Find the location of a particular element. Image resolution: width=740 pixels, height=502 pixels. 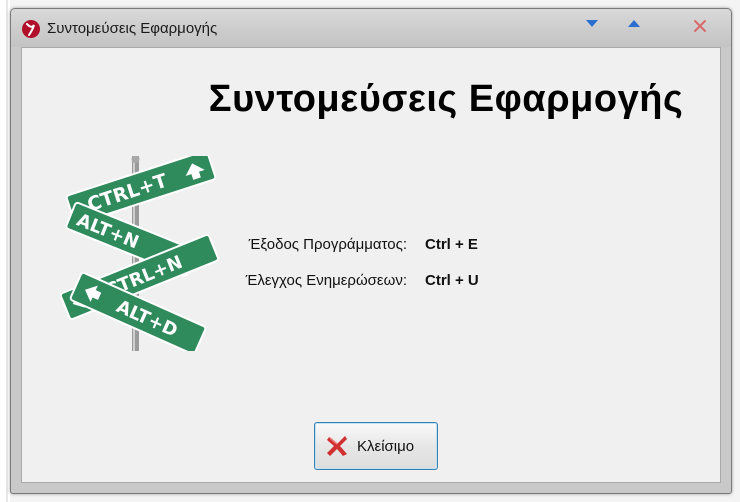

red-x-icon is located at coordinates (337, 446).